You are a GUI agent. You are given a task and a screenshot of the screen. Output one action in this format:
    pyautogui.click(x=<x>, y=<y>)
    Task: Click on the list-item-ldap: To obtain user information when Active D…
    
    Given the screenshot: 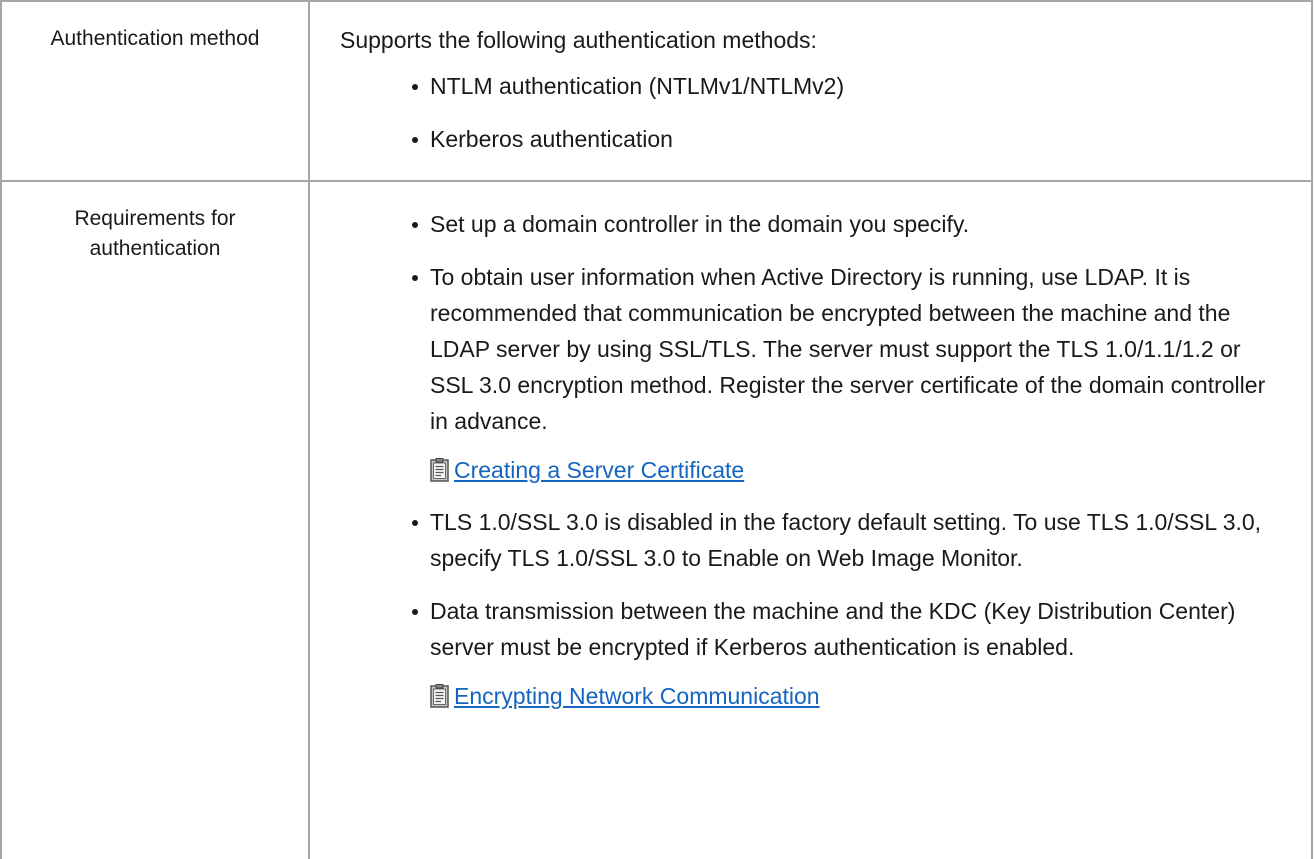 What is the action you would take?
    pyautogui.click(x=846, y=349)
    